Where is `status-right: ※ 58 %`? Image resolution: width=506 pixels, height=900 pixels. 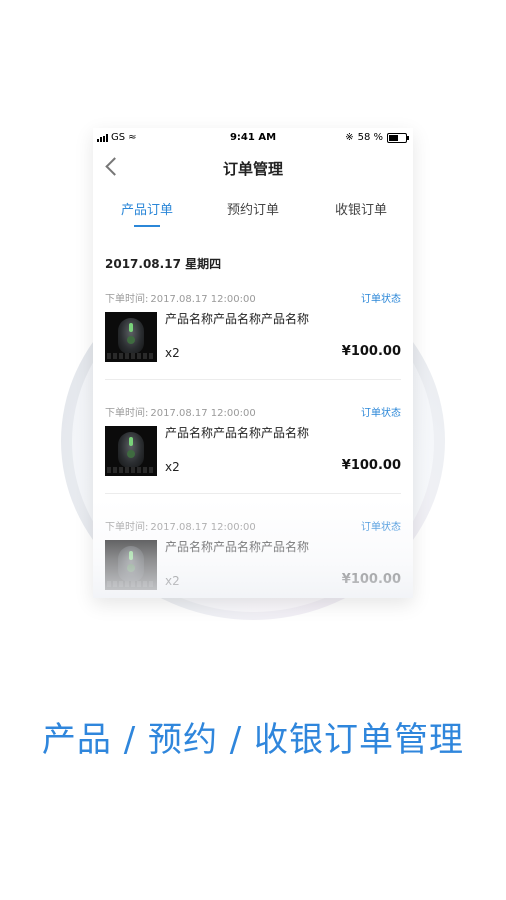
status-right: ※ 58 % is located at coordinates (377, 137).